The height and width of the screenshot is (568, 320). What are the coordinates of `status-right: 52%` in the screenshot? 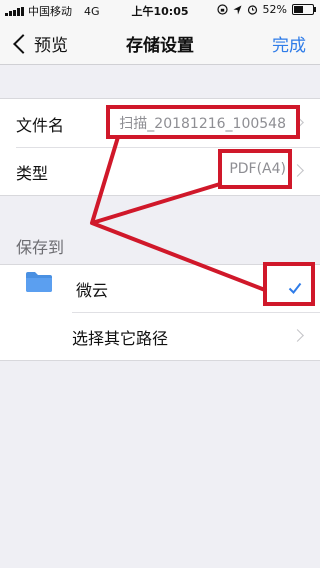 It's located at (266, 9).